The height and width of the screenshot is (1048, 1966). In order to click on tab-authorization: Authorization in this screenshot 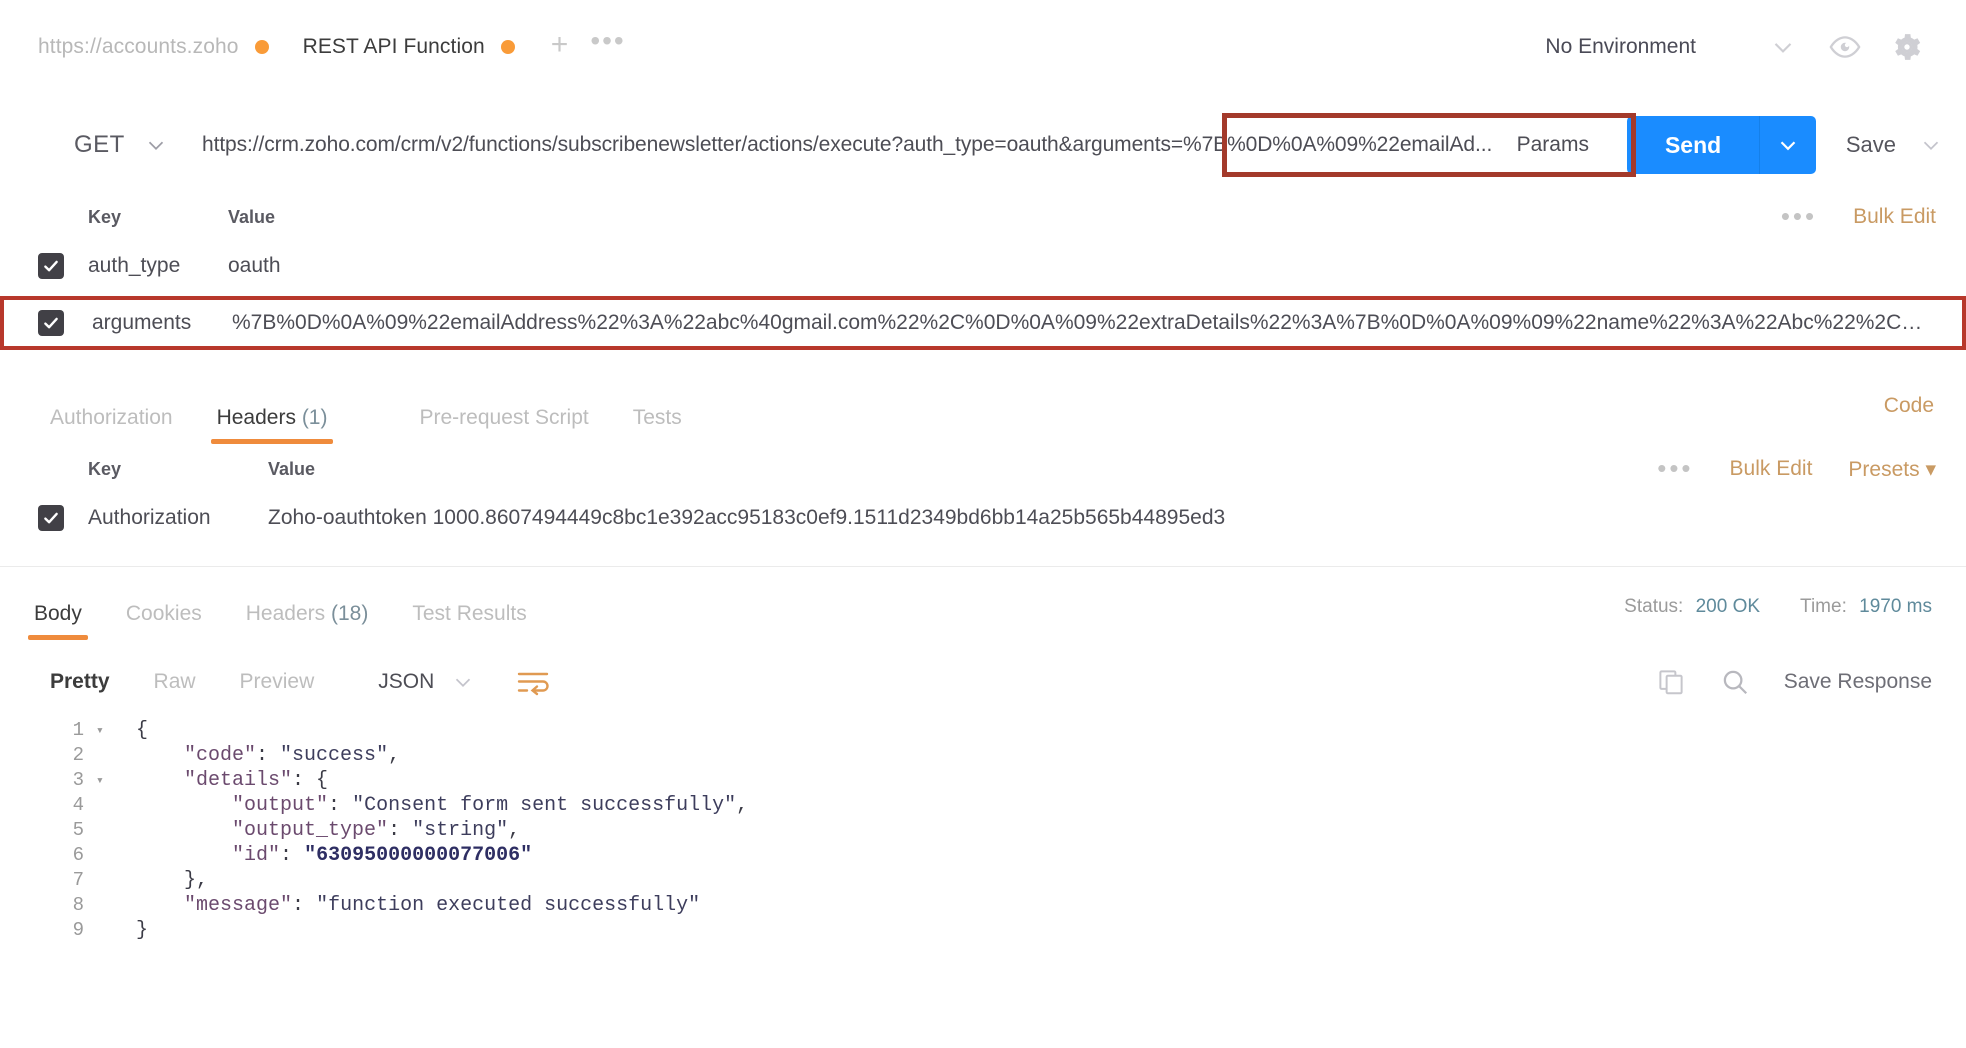, I will do `click(111, 425)`.